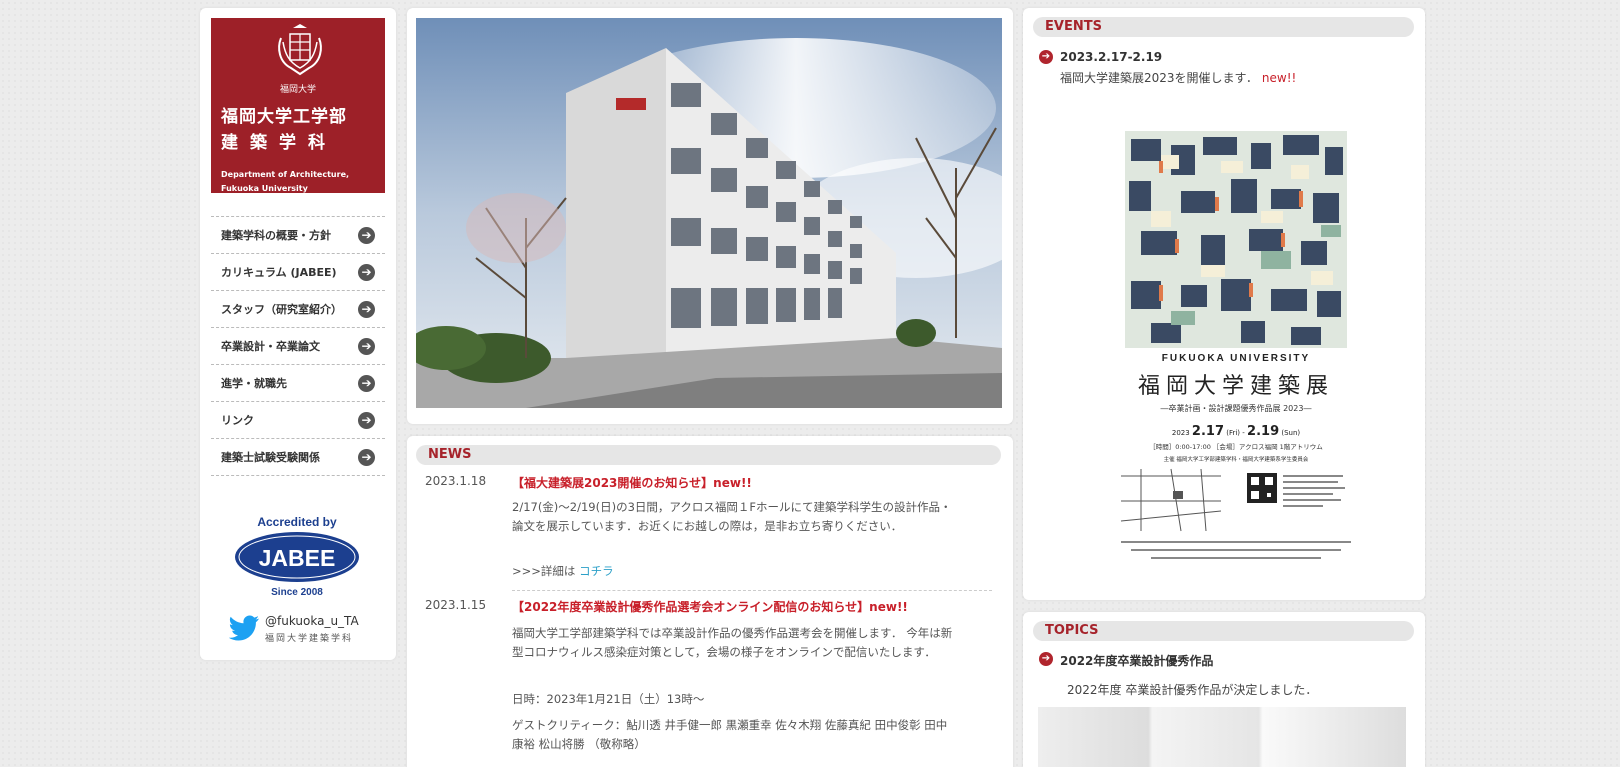 The width and height of the screenshot is (1620, 767). I want to click on jabee-name-text: JABEE, so click(297, 558).